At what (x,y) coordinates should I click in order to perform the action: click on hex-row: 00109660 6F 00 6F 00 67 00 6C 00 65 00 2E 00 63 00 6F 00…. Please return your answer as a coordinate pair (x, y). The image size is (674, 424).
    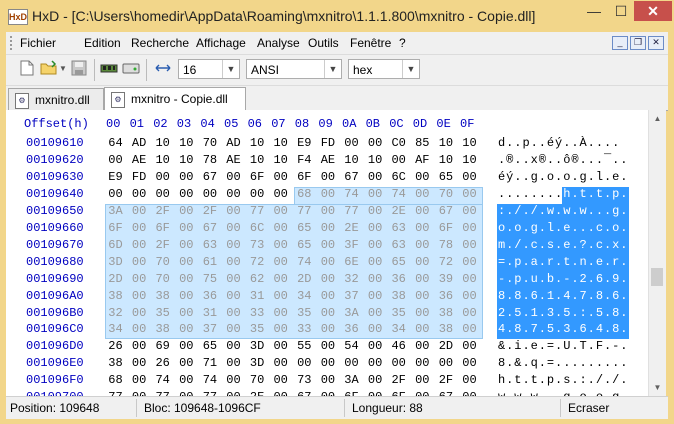
    Looking at the image, I should click on (326, 229).